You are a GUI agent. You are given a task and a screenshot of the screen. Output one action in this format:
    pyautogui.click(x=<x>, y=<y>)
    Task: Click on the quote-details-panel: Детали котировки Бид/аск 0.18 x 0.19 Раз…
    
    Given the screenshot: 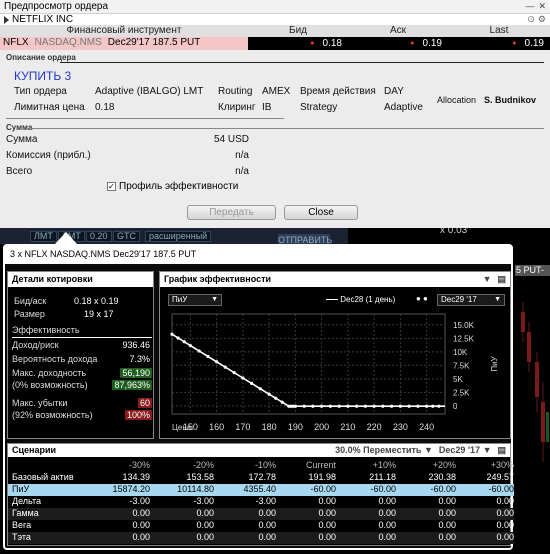 What is the action you would take?
    pyautogui.click(x=80, y=355)
    